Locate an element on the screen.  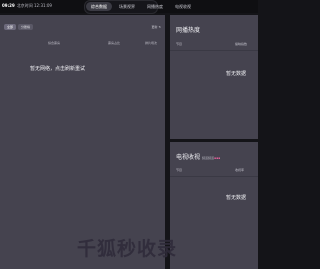
filter-pills: 全部 分账榜 is located at coordinates (19, 27).